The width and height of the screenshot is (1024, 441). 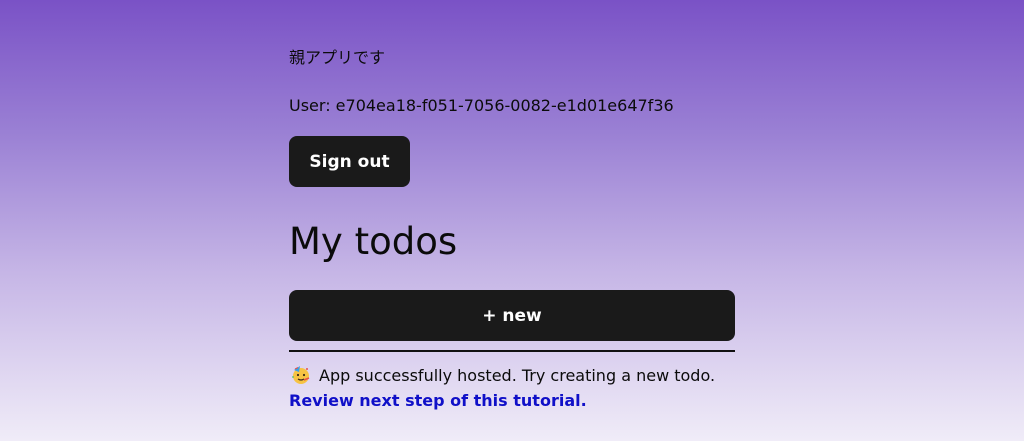 I want to click on parent-app-label: 親アプリです, so click(x=337, y=57).